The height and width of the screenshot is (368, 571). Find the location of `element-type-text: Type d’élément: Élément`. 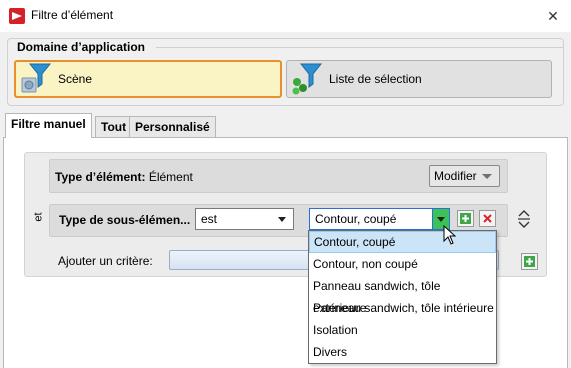

element-type-text: Type d’élément: Élément is located at coordinates (124, 177).